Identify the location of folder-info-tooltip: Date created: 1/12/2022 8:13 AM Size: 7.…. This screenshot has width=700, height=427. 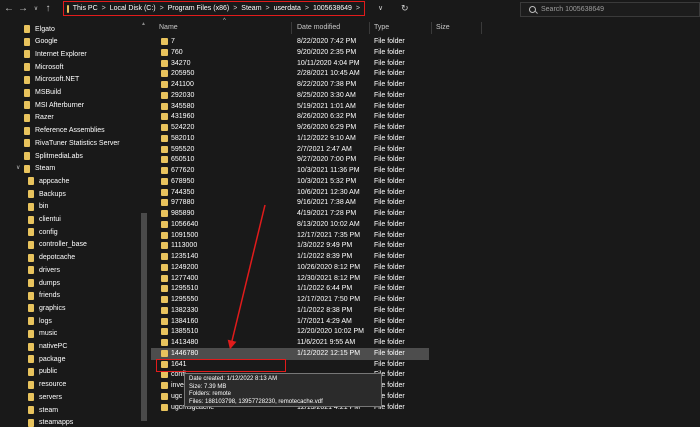
(283, 390).